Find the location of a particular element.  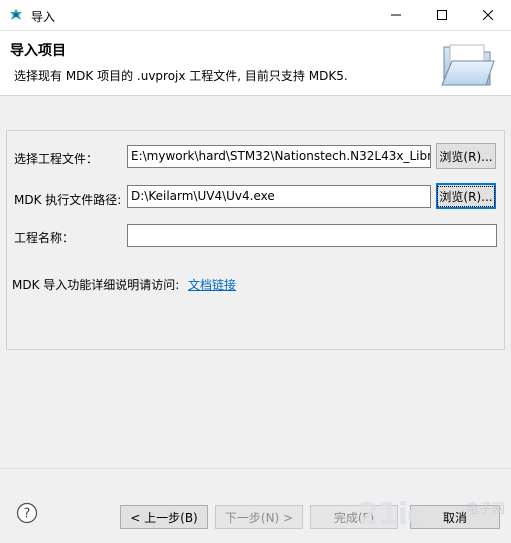

wizard-footer: ? < 上一步(B) 下一步(N) > 完成(F) 取消 21ic 电子网 is located at coordinates (255, 505).